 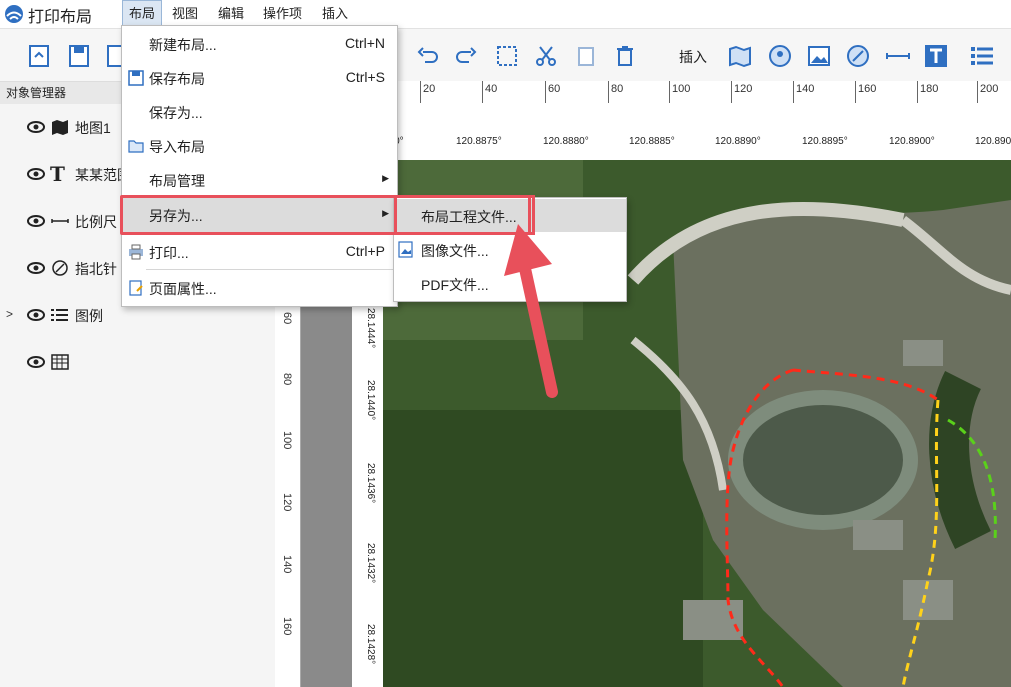 I want to click on menu-item-import-layout: 导入布局, so click(x=259, y=146).